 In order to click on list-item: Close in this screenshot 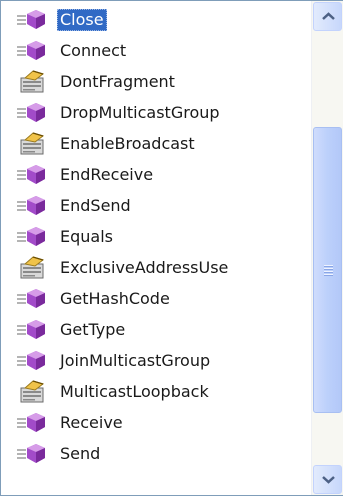, I will do `click(156, 18)`.